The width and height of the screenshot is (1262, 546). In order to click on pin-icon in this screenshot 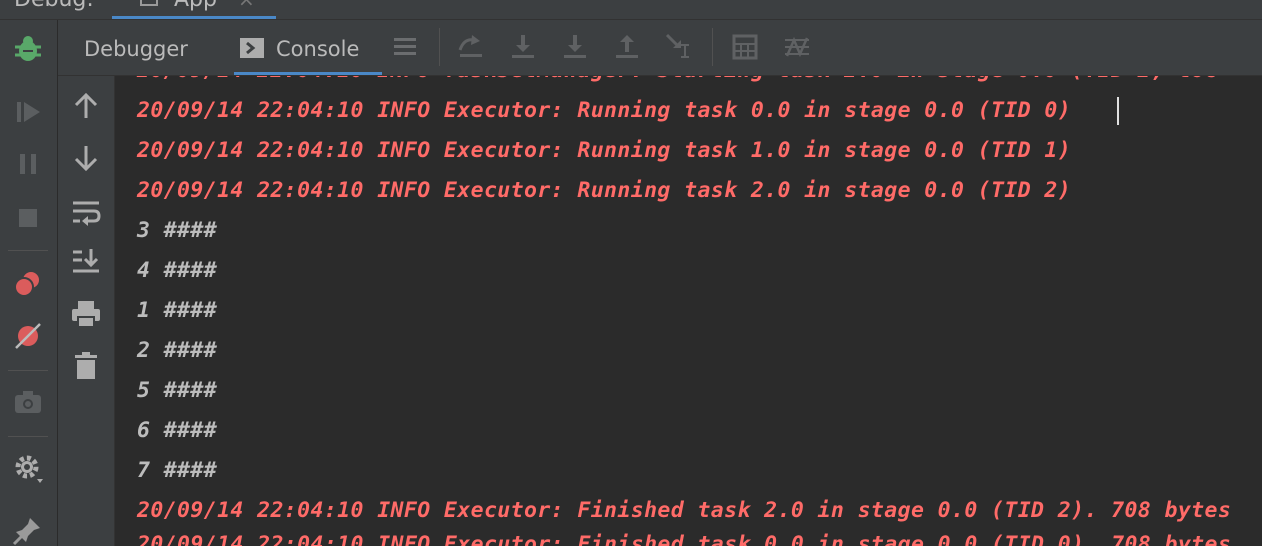, I will do `click(28, 530)`.